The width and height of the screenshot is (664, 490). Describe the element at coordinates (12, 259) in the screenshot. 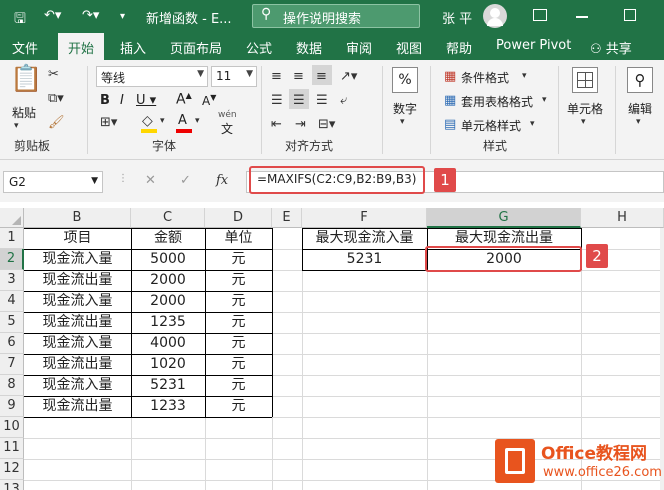

I see `row-header-2: 2` at that location.